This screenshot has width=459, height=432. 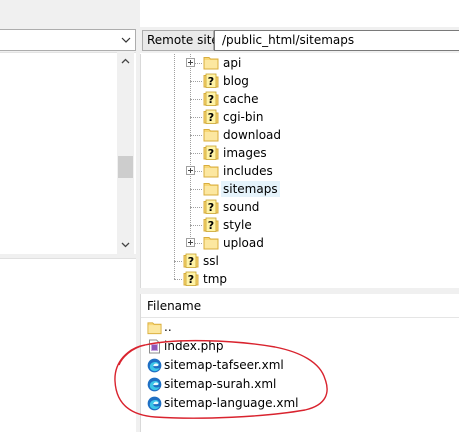 What do you see at coordinates (300, 279) in the screenshot?
I see `tree-item-tmp: tmp` at bounding box center [300, 279].